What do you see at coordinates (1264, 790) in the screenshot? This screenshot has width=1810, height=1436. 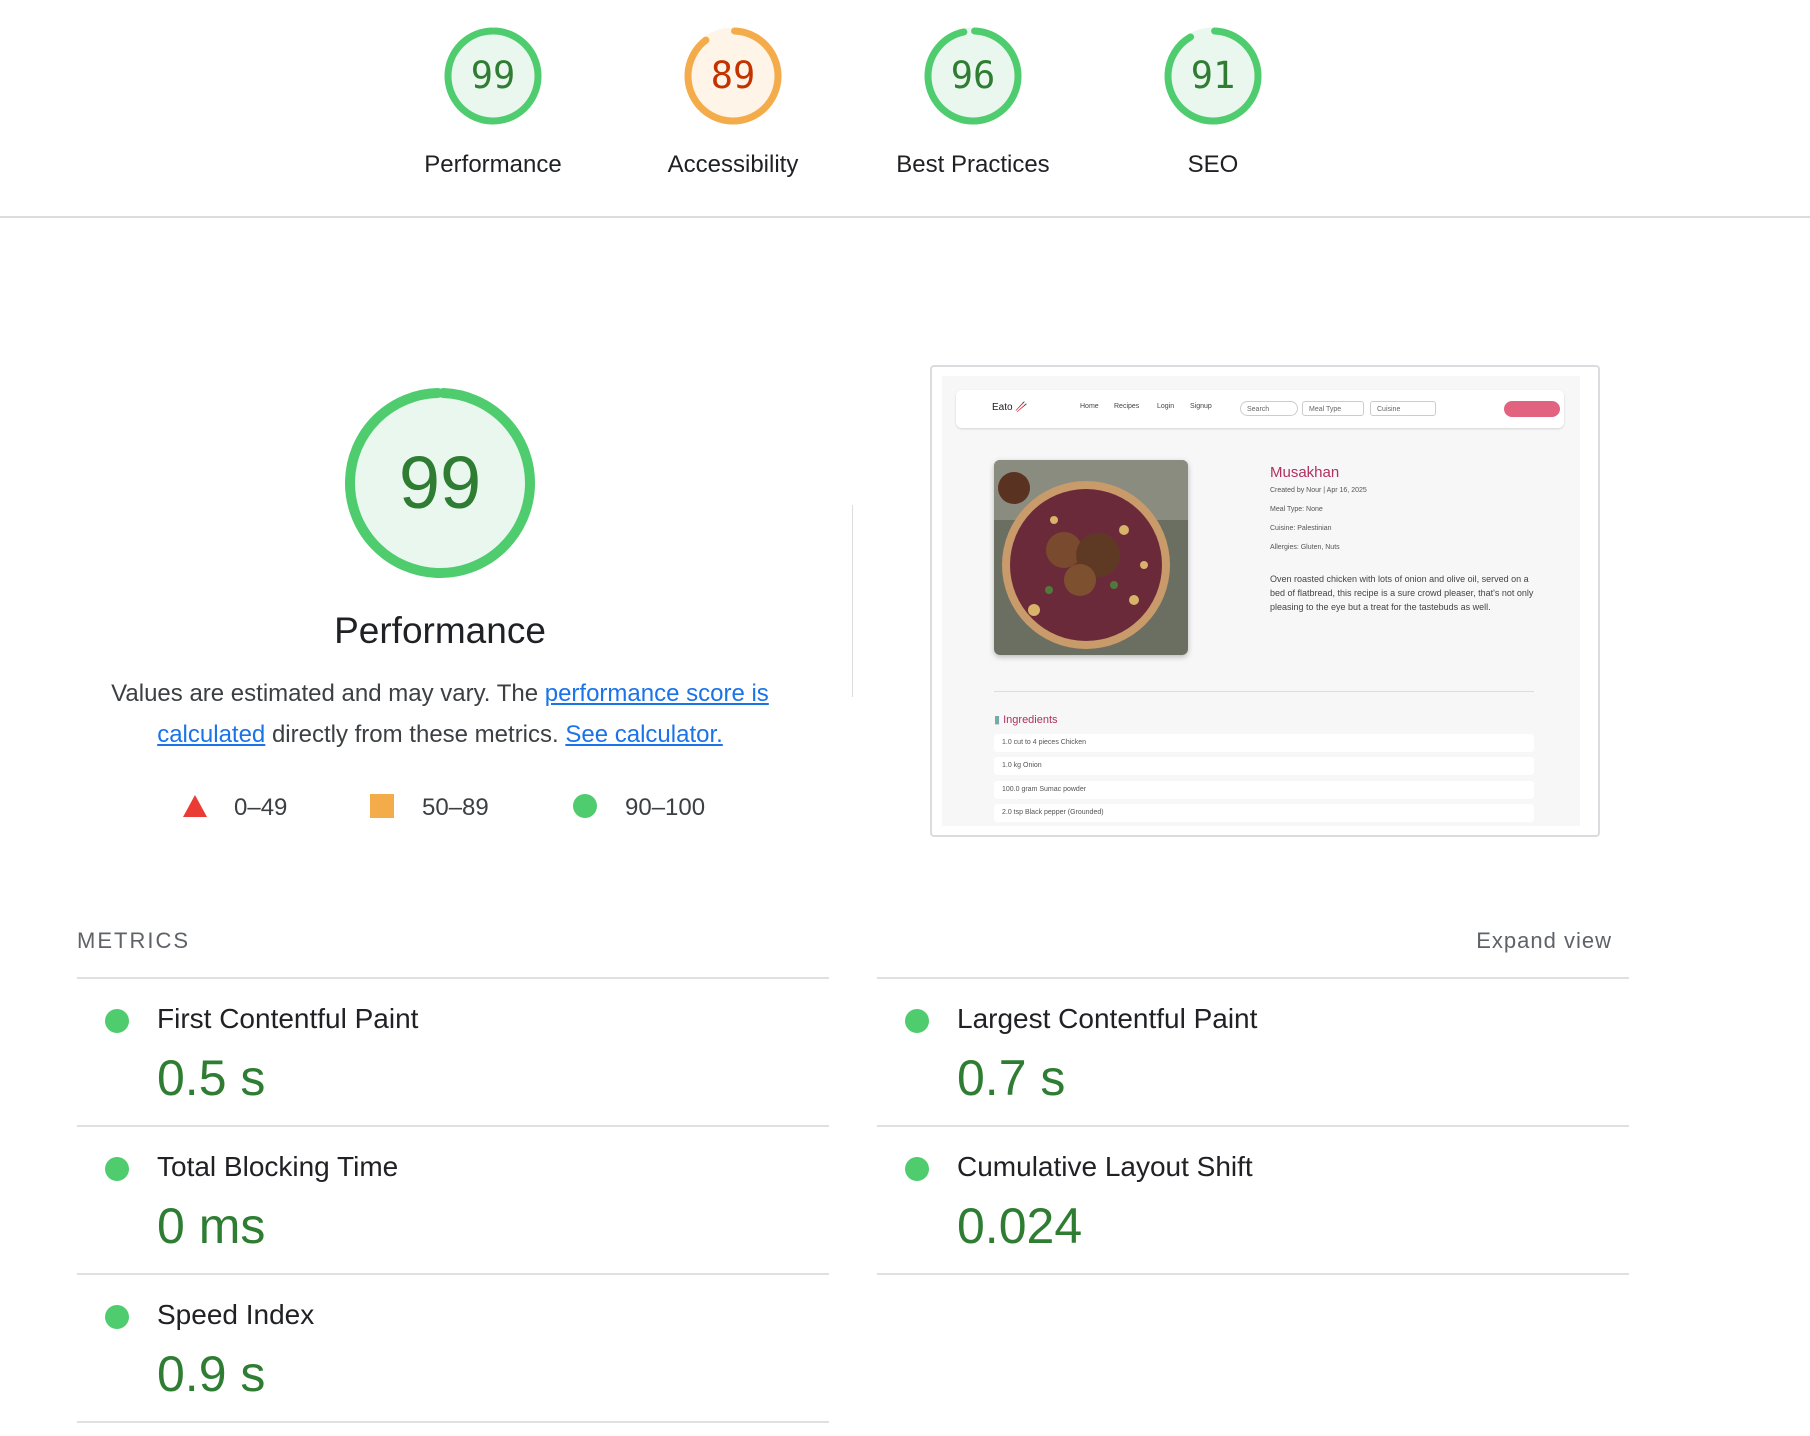 I see `screenshot-ingredient-row: 100.0 gram Sumac powder` at bounding box center [1264, 790].